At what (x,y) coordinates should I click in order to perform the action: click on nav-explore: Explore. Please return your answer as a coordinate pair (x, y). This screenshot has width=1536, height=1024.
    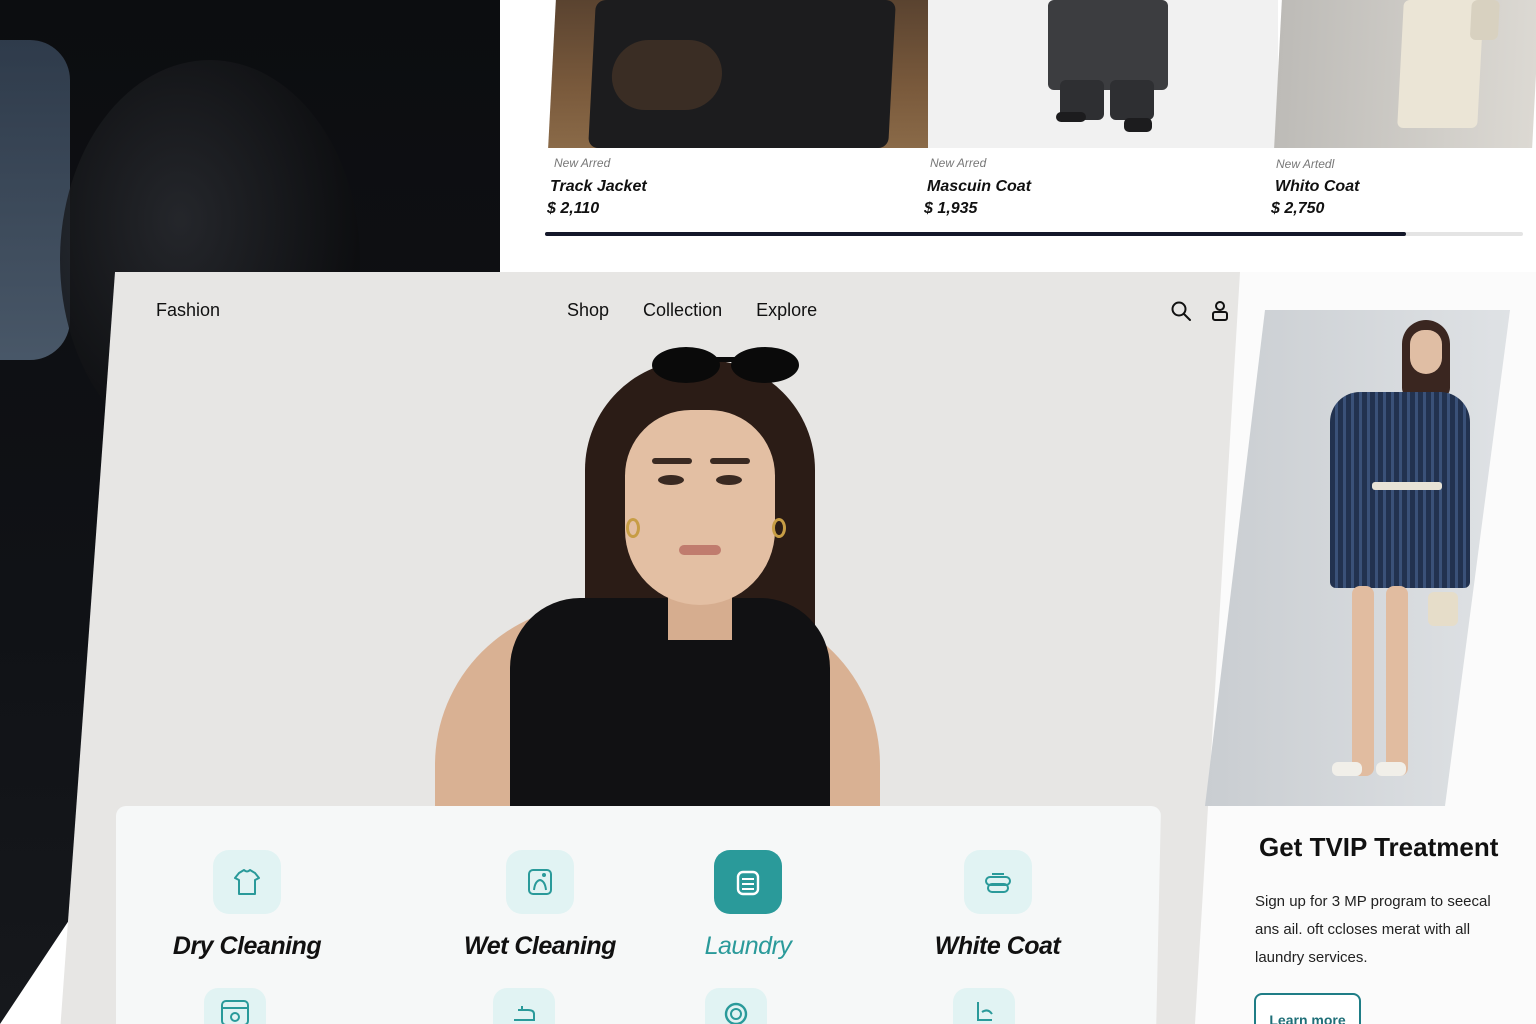
    Looking at the image, I should click on (786, 310).